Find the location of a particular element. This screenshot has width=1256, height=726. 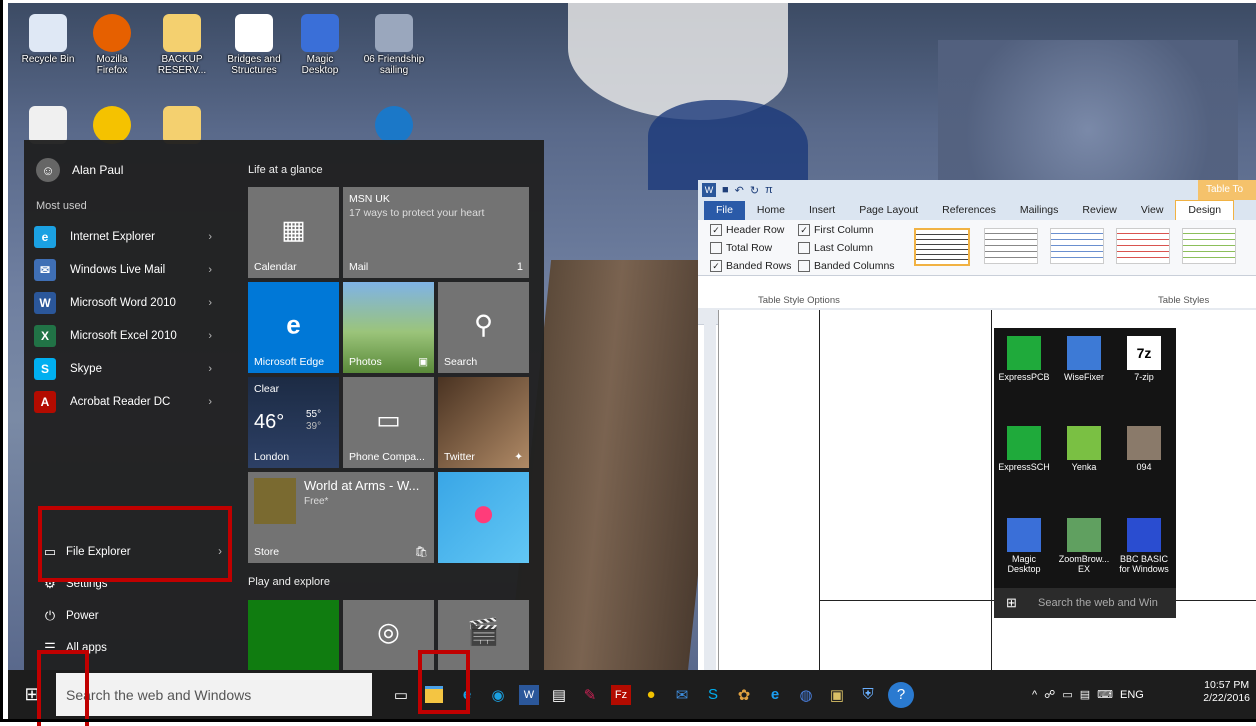

doc-search-bar: ⊞ Search the web and Win is located at coordinates (1085, 603).